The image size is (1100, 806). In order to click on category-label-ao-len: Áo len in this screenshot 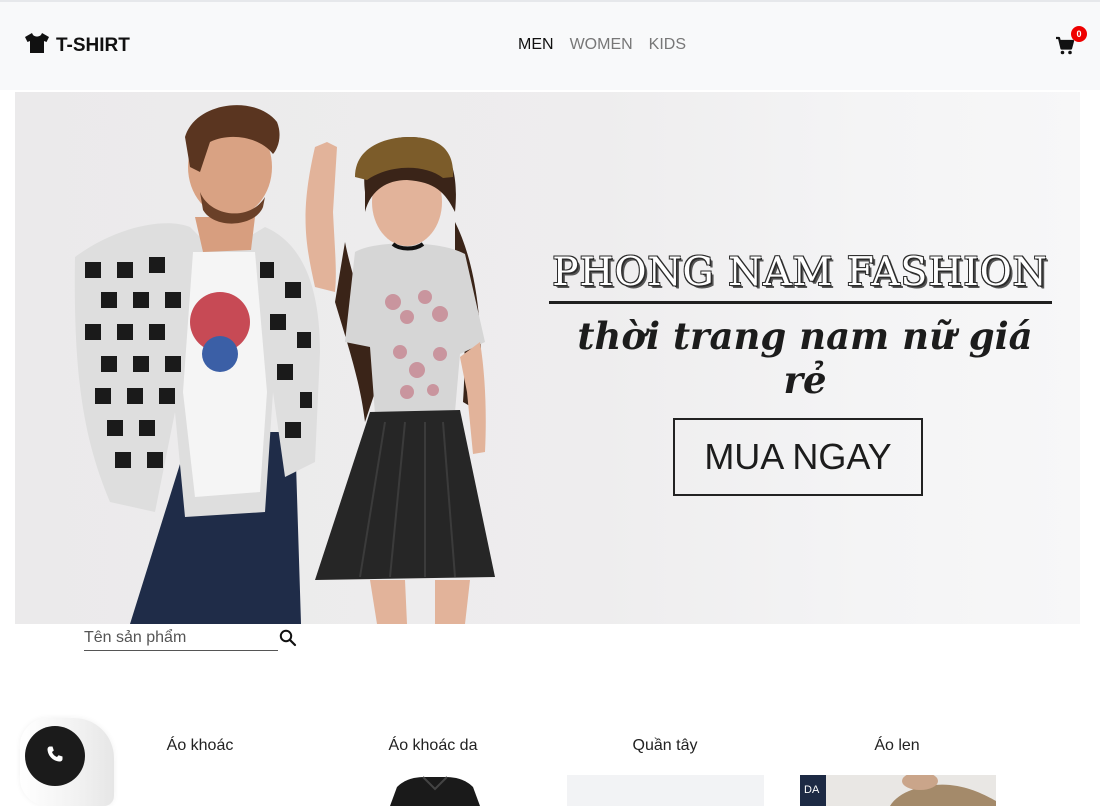, I will do `click(897, 746)`.